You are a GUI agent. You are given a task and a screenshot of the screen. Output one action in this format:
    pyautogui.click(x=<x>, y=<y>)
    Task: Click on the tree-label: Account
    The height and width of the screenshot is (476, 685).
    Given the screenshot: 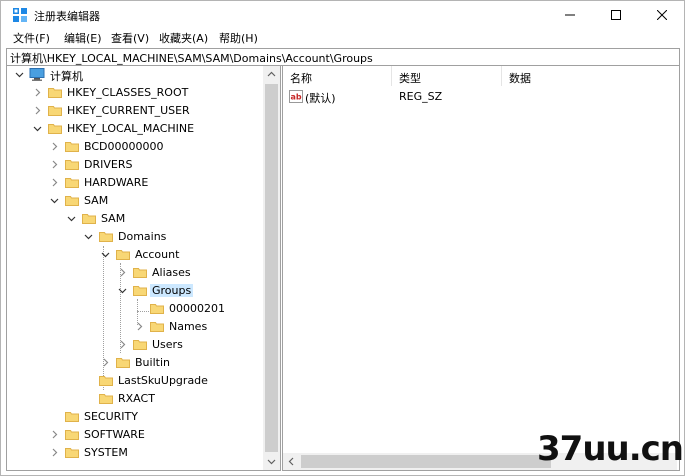 What is the action you would take?
    pyautogui.click(x=157, y=254)
    